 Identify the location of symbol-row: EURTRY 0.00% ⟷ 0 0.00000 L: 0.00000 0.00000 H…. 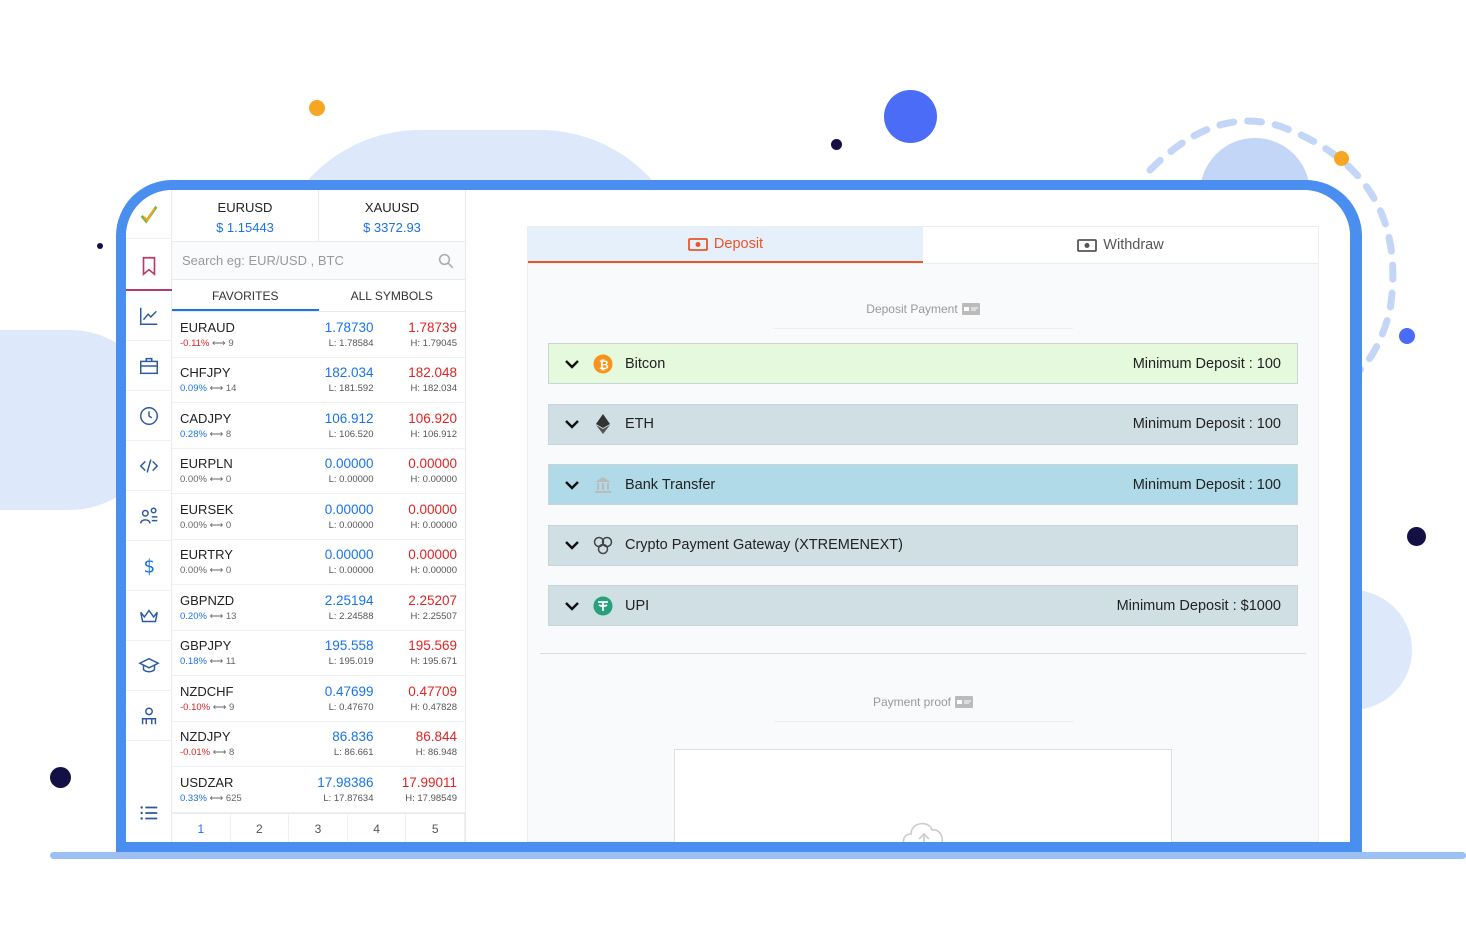
(318, 562).